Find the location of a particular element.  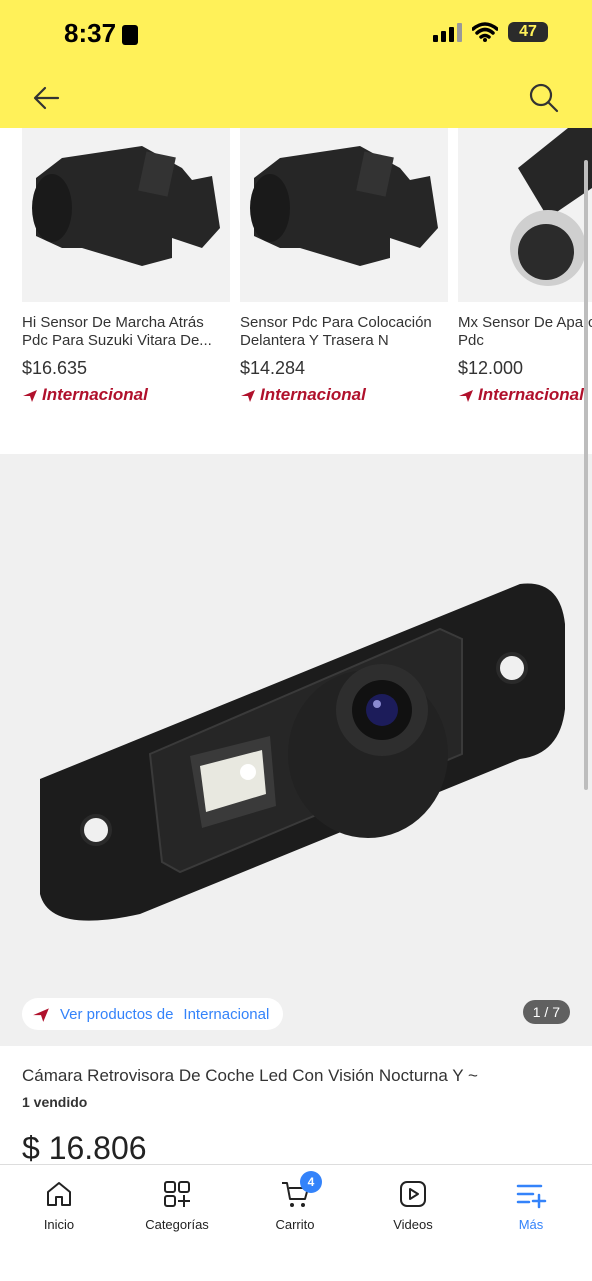

tab-videos: Videos is located at coordinates (413, 1205).